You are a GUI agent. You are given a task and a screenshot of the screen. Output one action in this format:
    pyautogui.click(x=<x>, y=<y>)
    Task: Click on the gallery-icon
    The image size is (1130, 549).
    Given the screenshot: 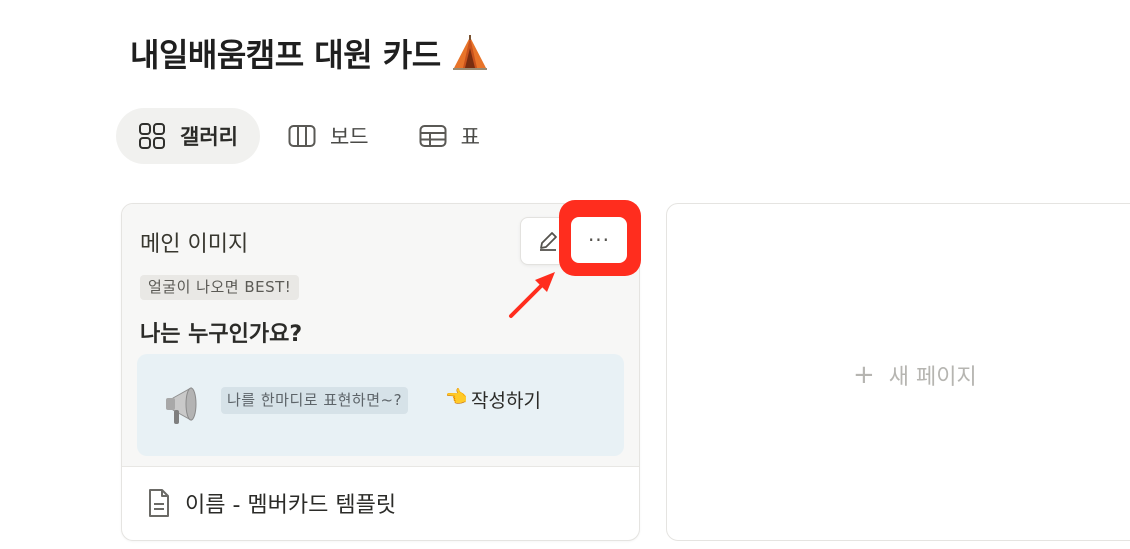 What is the action you would take?
    pyautogui.click(x=152, y=136)
    